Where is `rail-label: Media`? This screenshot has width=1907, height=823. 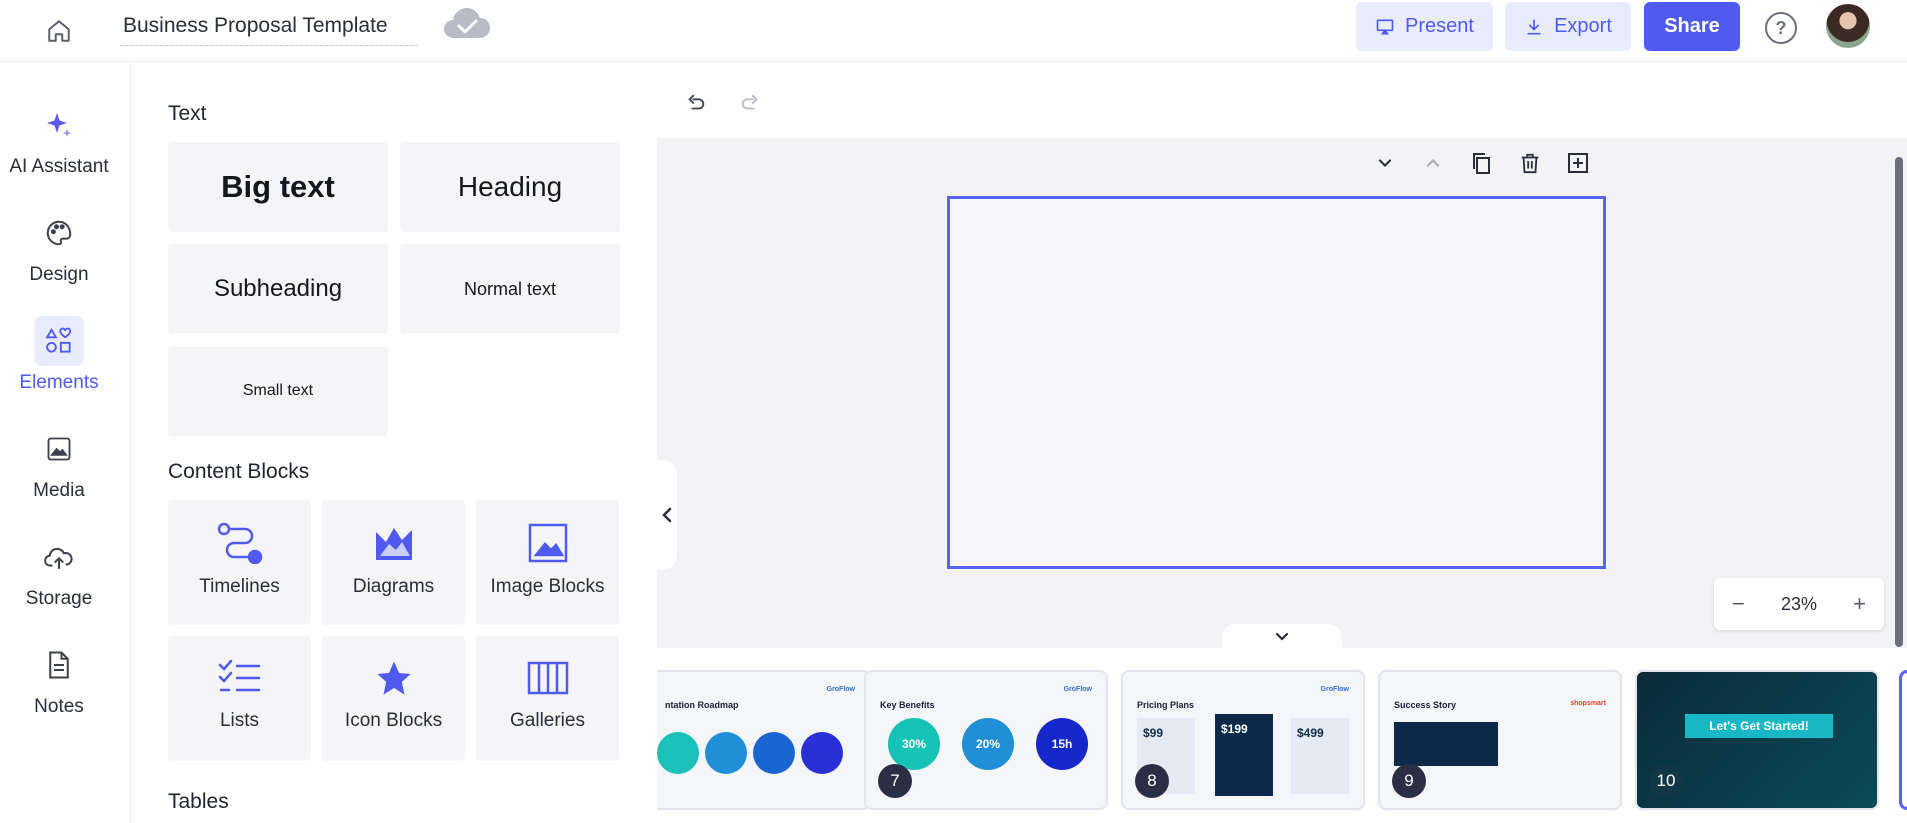 rail-label: Media is located at coordinates (59, 490).